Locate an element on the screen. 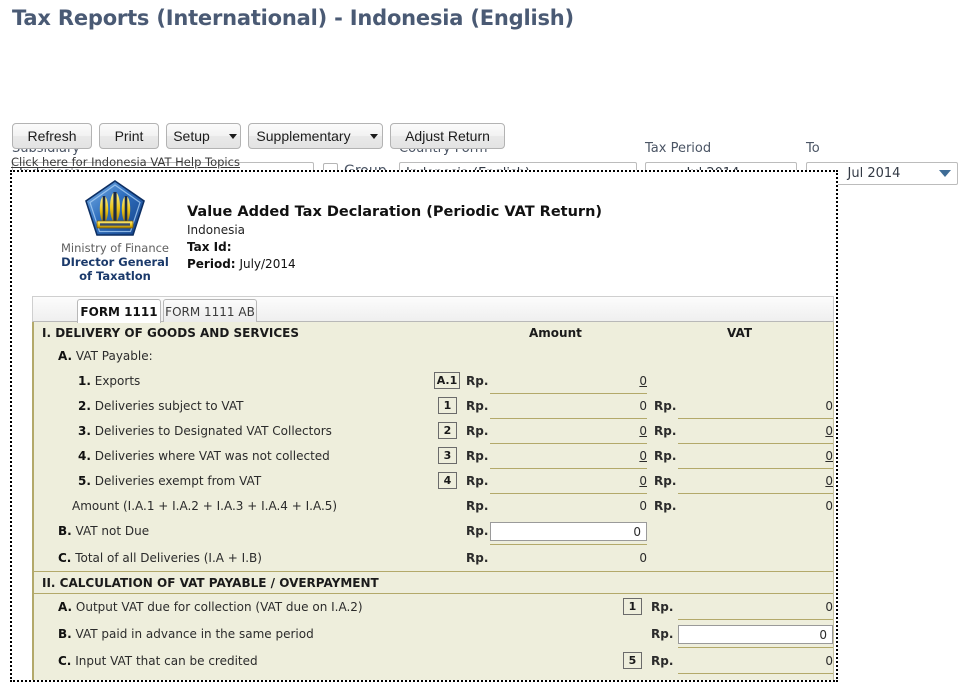 The image size is (964, 682). section-heading-i: I. DELIVERY OF GOODS AND SERVICES is located at coordinates (170, 332).